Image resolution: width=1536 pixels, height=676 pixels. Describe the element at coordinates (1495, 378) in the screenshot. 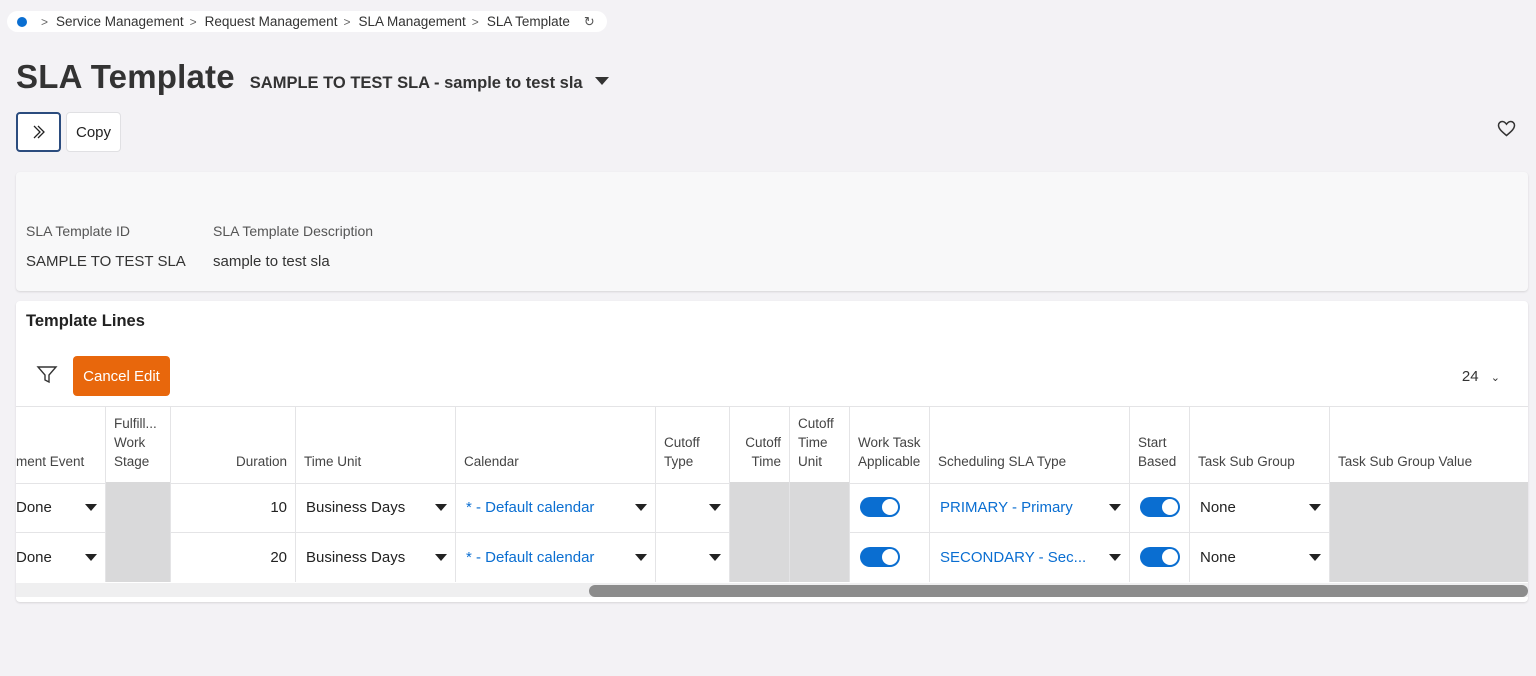

I see `chevron-down-icon: ⌄` at that location.